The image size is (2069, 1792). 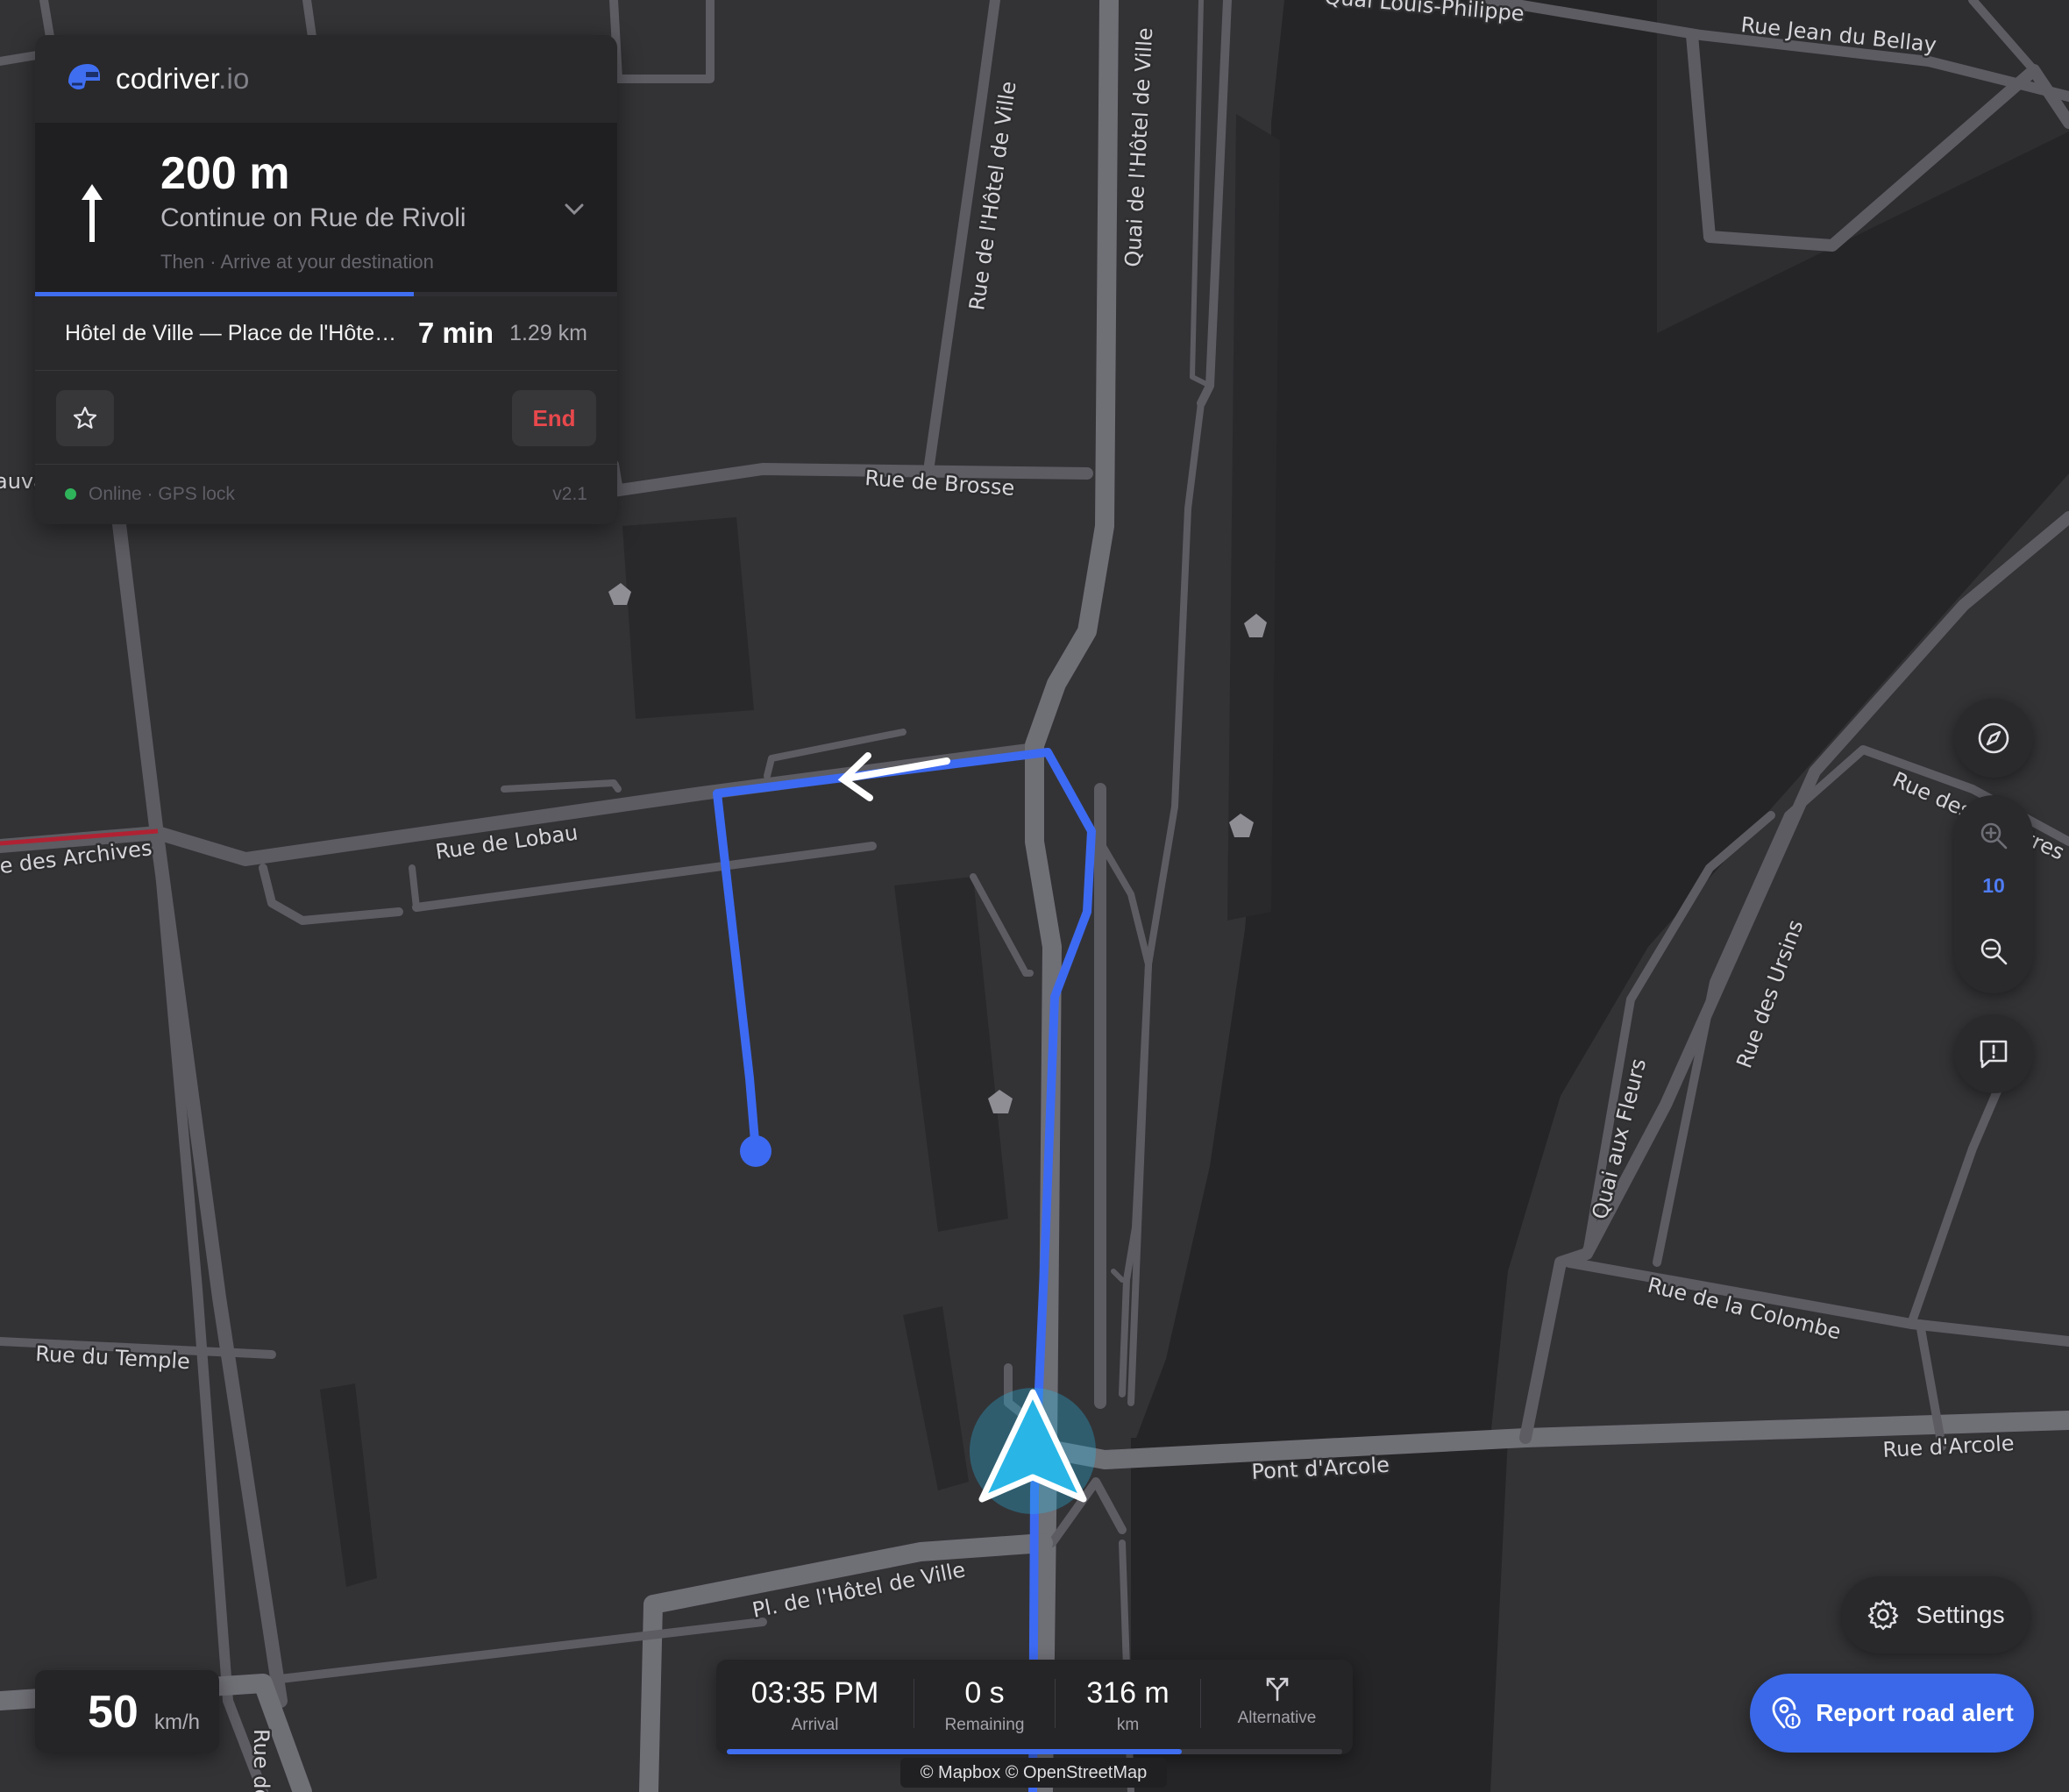 I want to click on zoom-out-button, so click(x=1993, y=951).